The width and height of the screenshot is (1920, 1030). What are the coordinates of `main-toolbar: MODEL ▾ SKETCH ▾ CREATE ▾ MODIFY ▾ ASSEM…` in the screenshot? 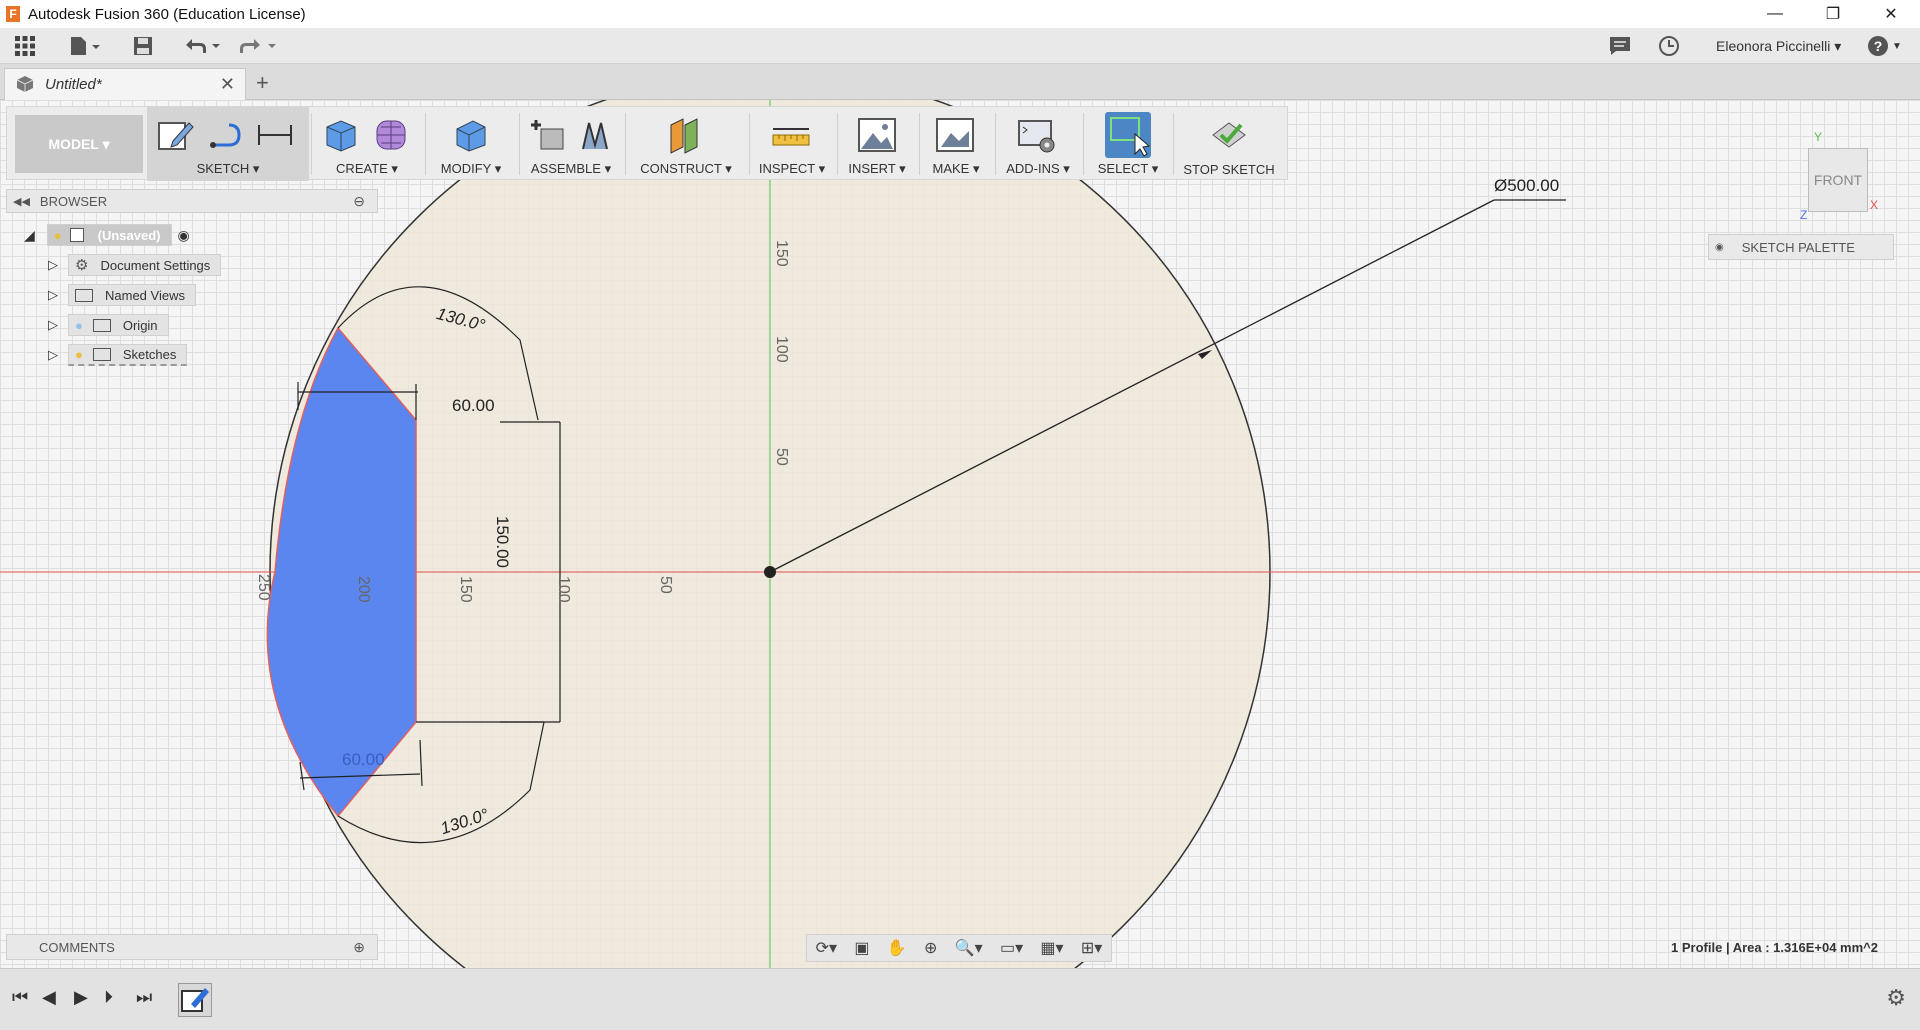 It's located at (647, 143).